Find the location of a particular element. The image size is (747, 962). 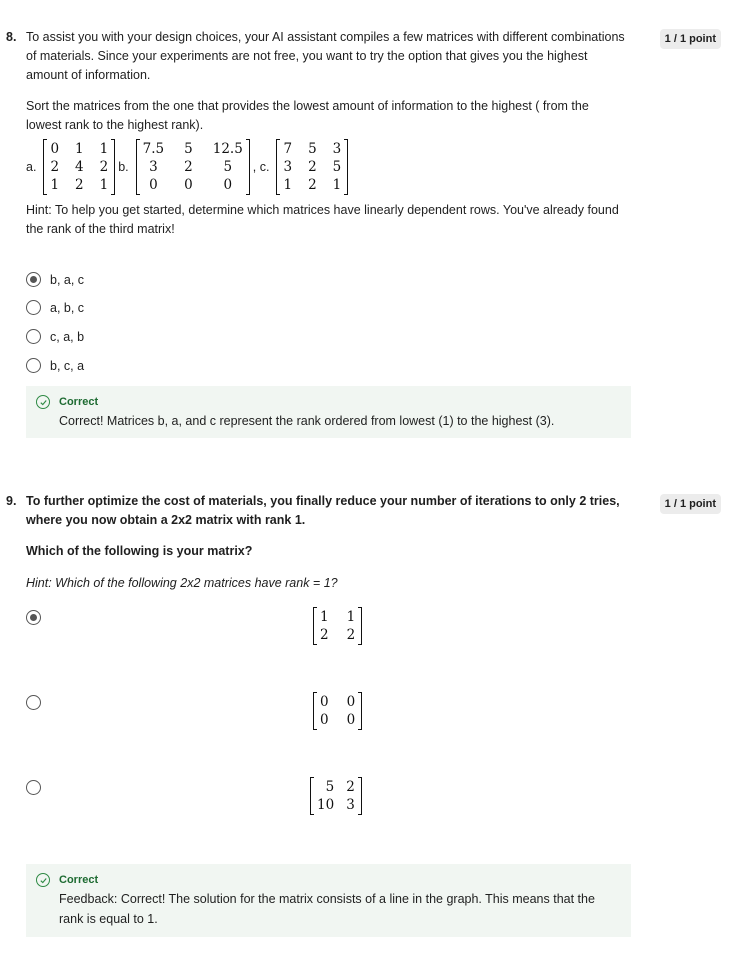

question-number: 9. is located at coordinates (11, 501).